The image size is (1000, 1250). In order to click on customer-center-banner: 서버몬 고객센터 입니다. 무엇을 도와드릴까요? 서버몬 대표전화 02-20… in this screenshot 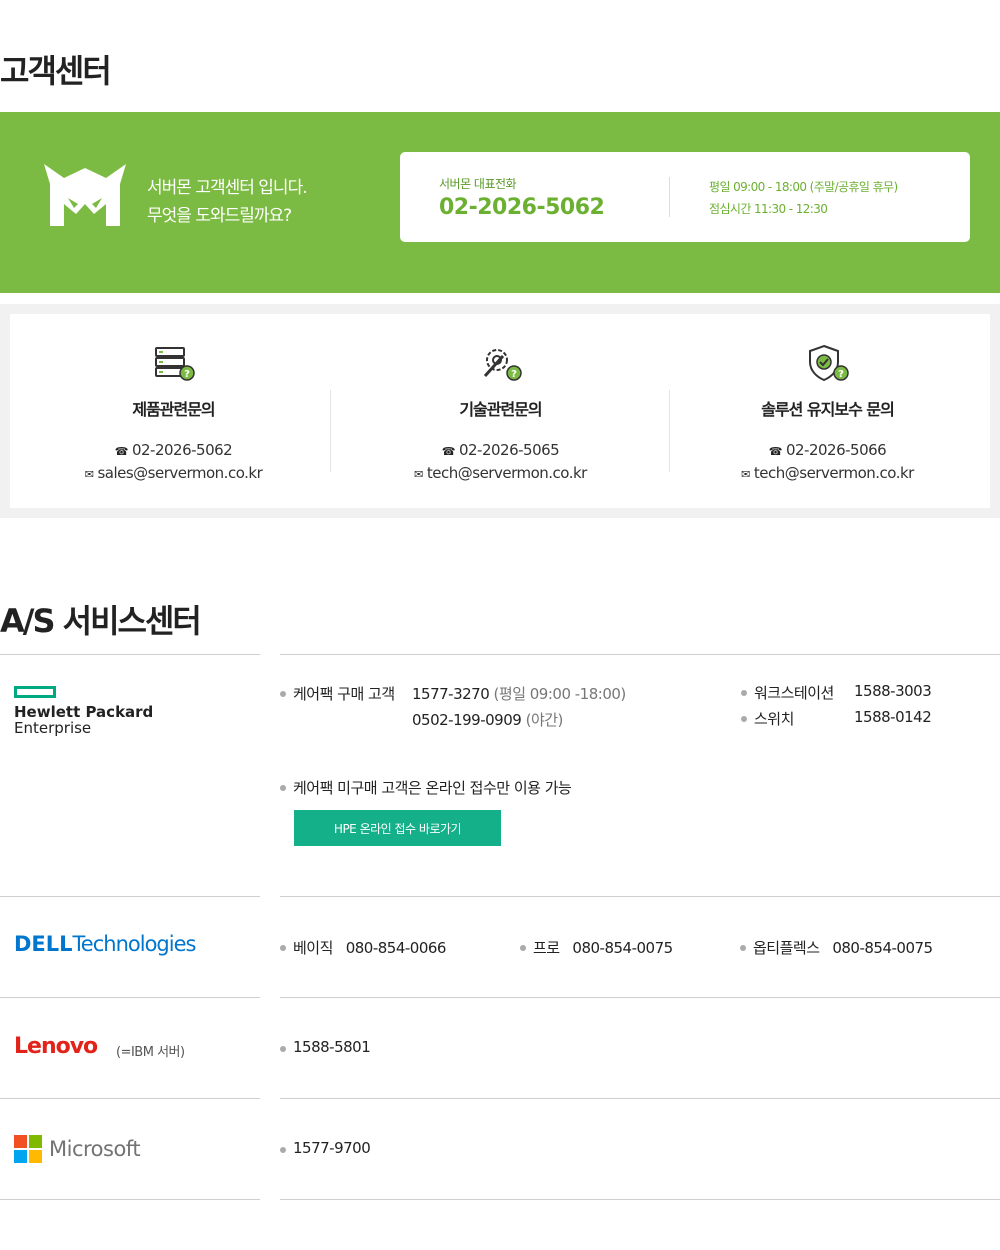, I will do `click(500, 202)`.